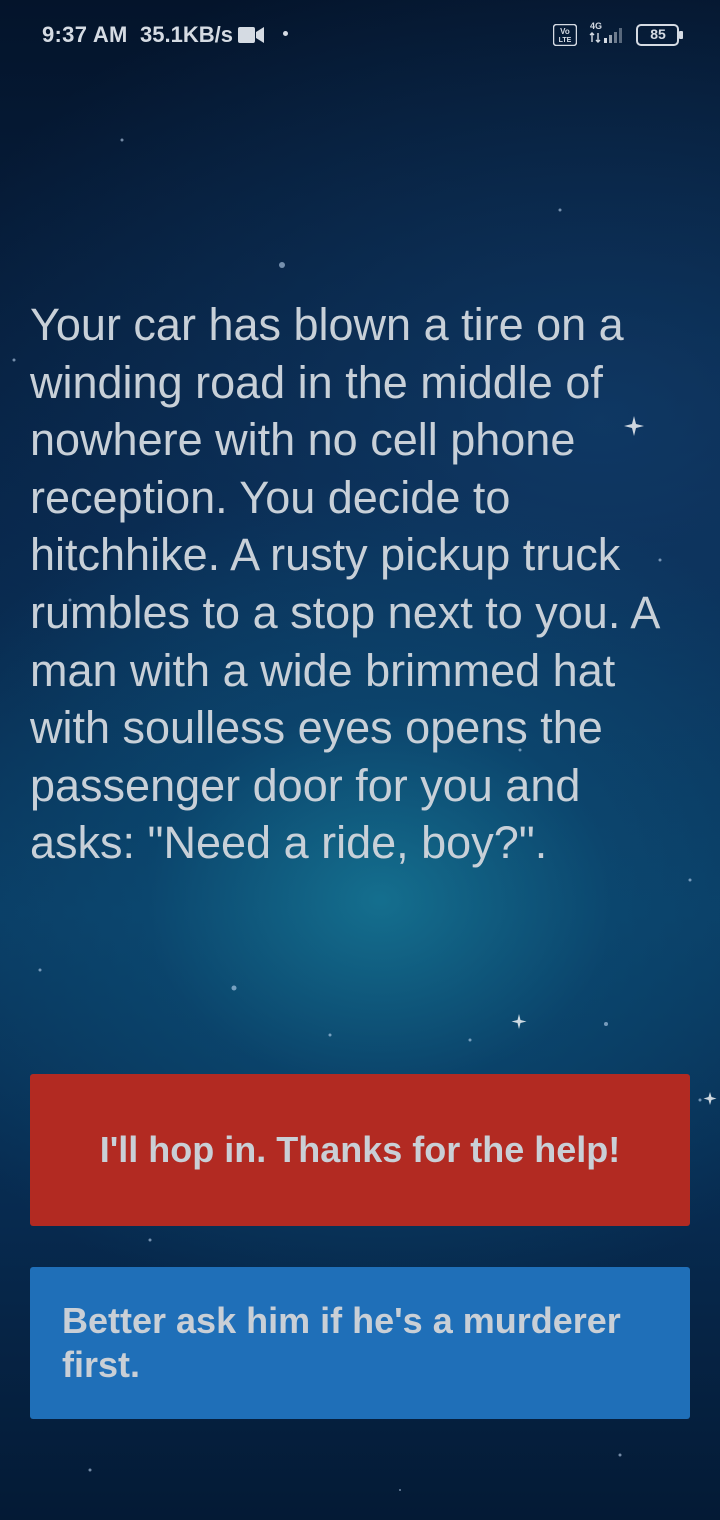 The height and width of the screenshot is (1520, 720). I want to click on network-speed: 35.1KB/s, so click(186, 34).